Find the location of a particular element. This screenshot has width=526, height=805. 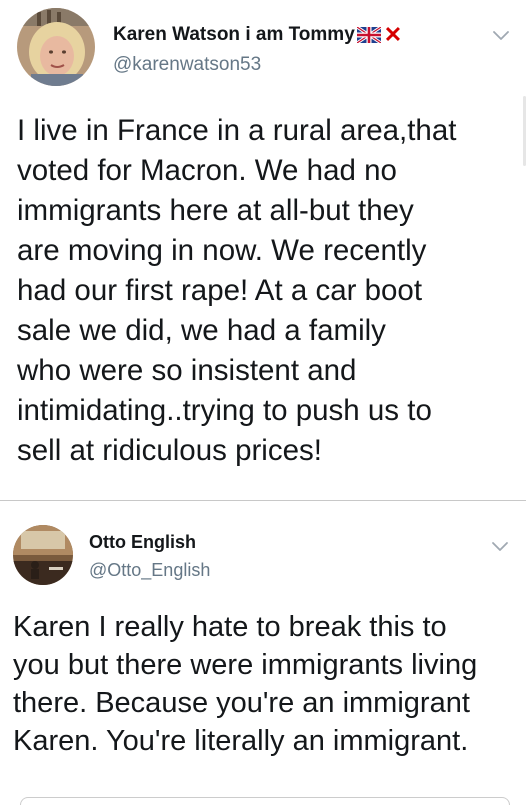

red-x-icon: ✕ is located at coordinates (393, 34).